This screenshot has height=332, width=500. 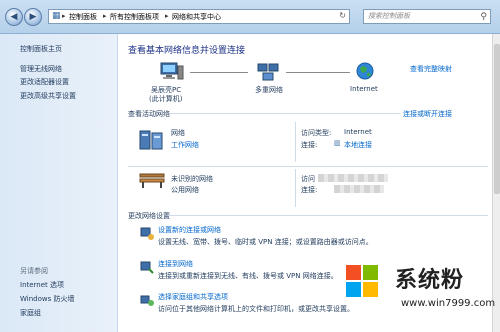 I want to click on network-1-type-link: 工作网络, so click(x=185, y=145).